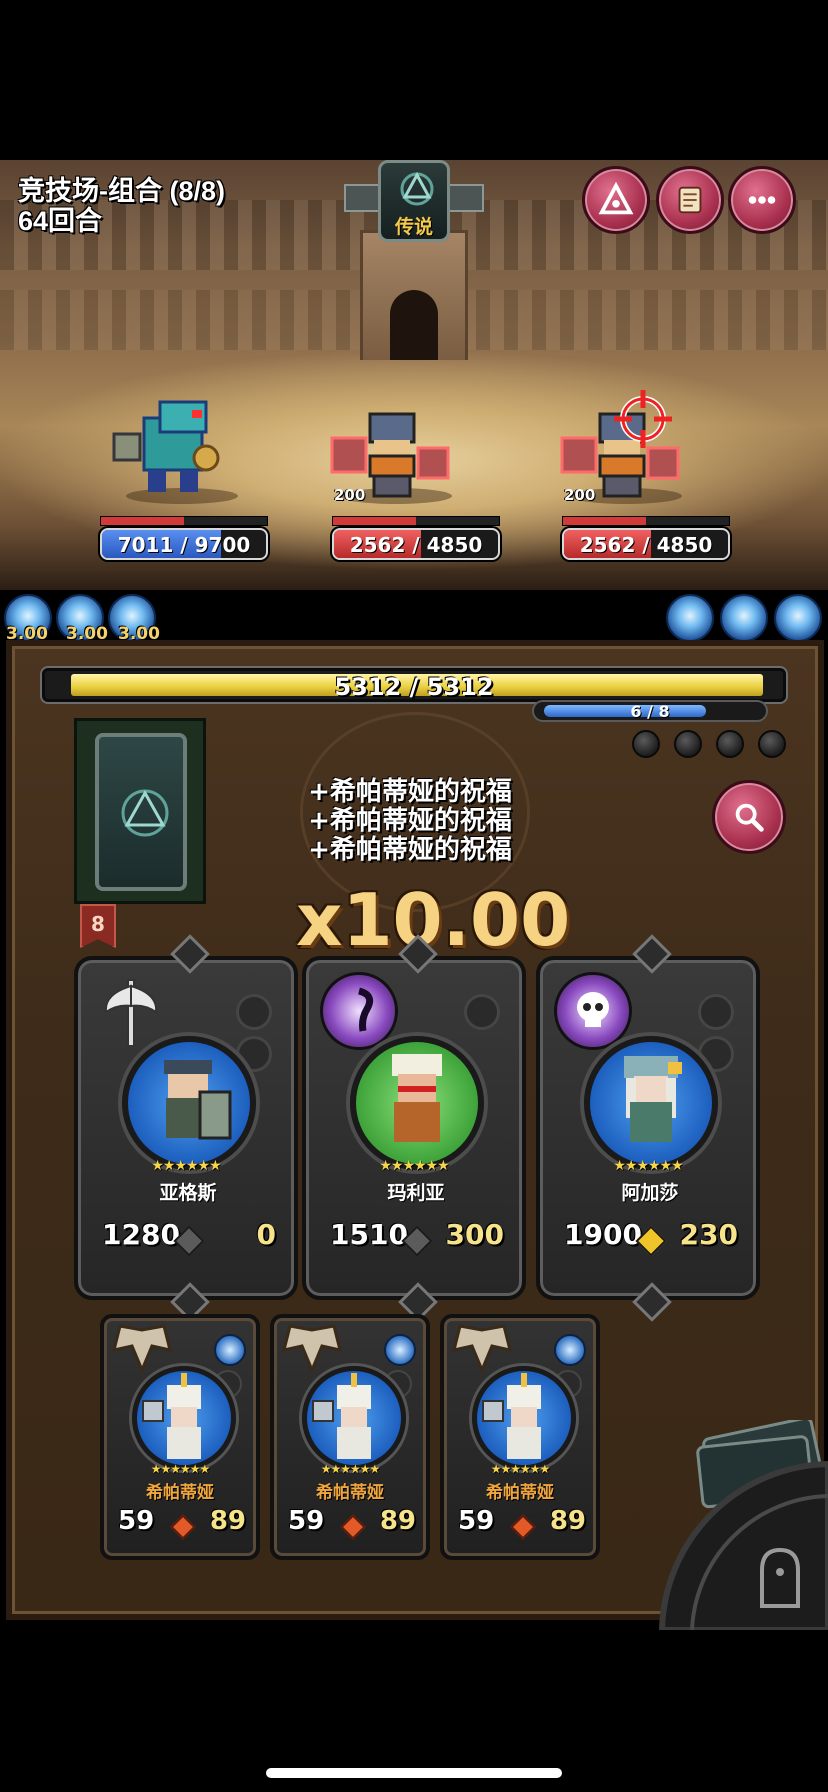  I want to click on more-button, so click(762, 200).